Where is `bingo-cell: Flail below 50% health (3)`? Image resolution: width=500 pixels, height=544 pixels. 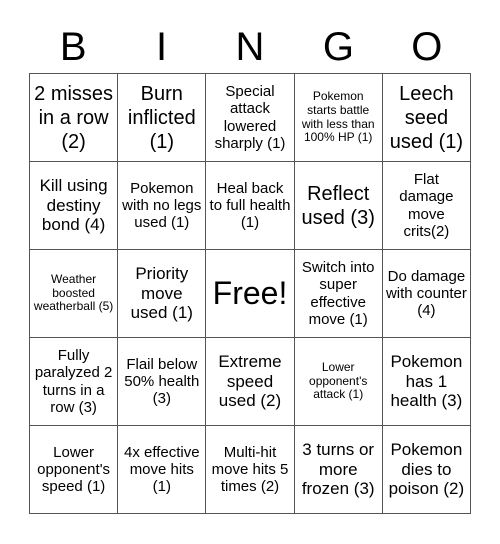
bingo-cell: Flail below 50% health (3) is located at coordinates (162, 382).